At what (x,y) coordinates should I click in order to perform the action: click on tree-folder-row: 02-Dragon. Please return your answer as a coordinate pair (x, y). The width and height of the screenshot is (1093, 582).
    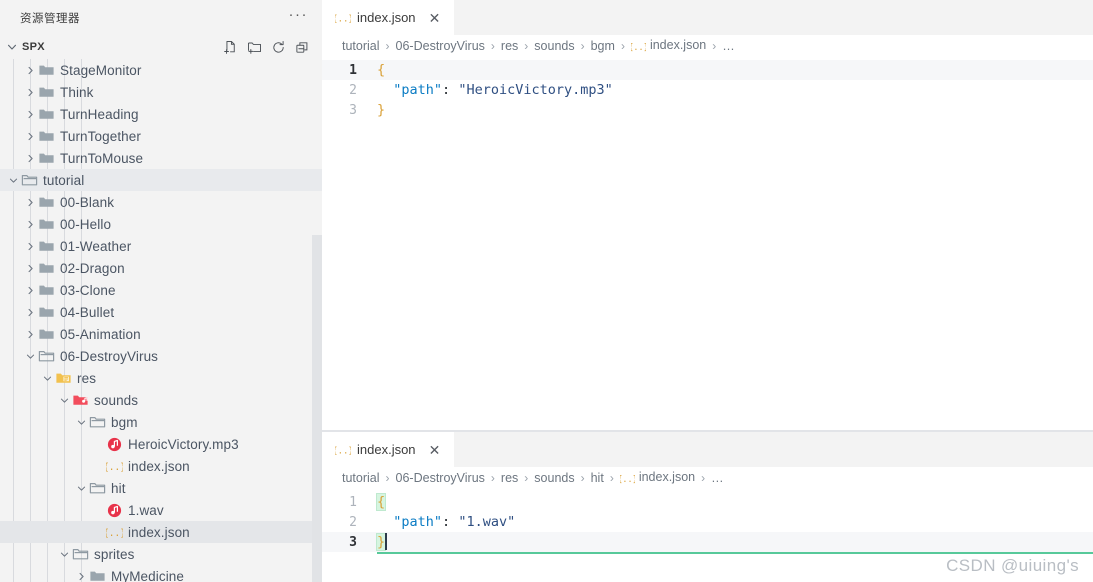
    Looking at the image, I should click on (161, 268).